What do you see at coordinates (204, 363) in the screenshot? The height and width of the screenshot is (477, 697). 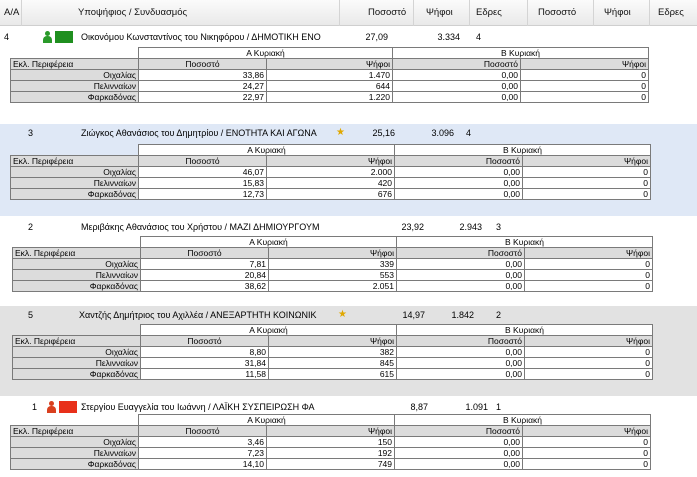 I see `region-pct-a: 31,84` at bounding box center [204, 363].